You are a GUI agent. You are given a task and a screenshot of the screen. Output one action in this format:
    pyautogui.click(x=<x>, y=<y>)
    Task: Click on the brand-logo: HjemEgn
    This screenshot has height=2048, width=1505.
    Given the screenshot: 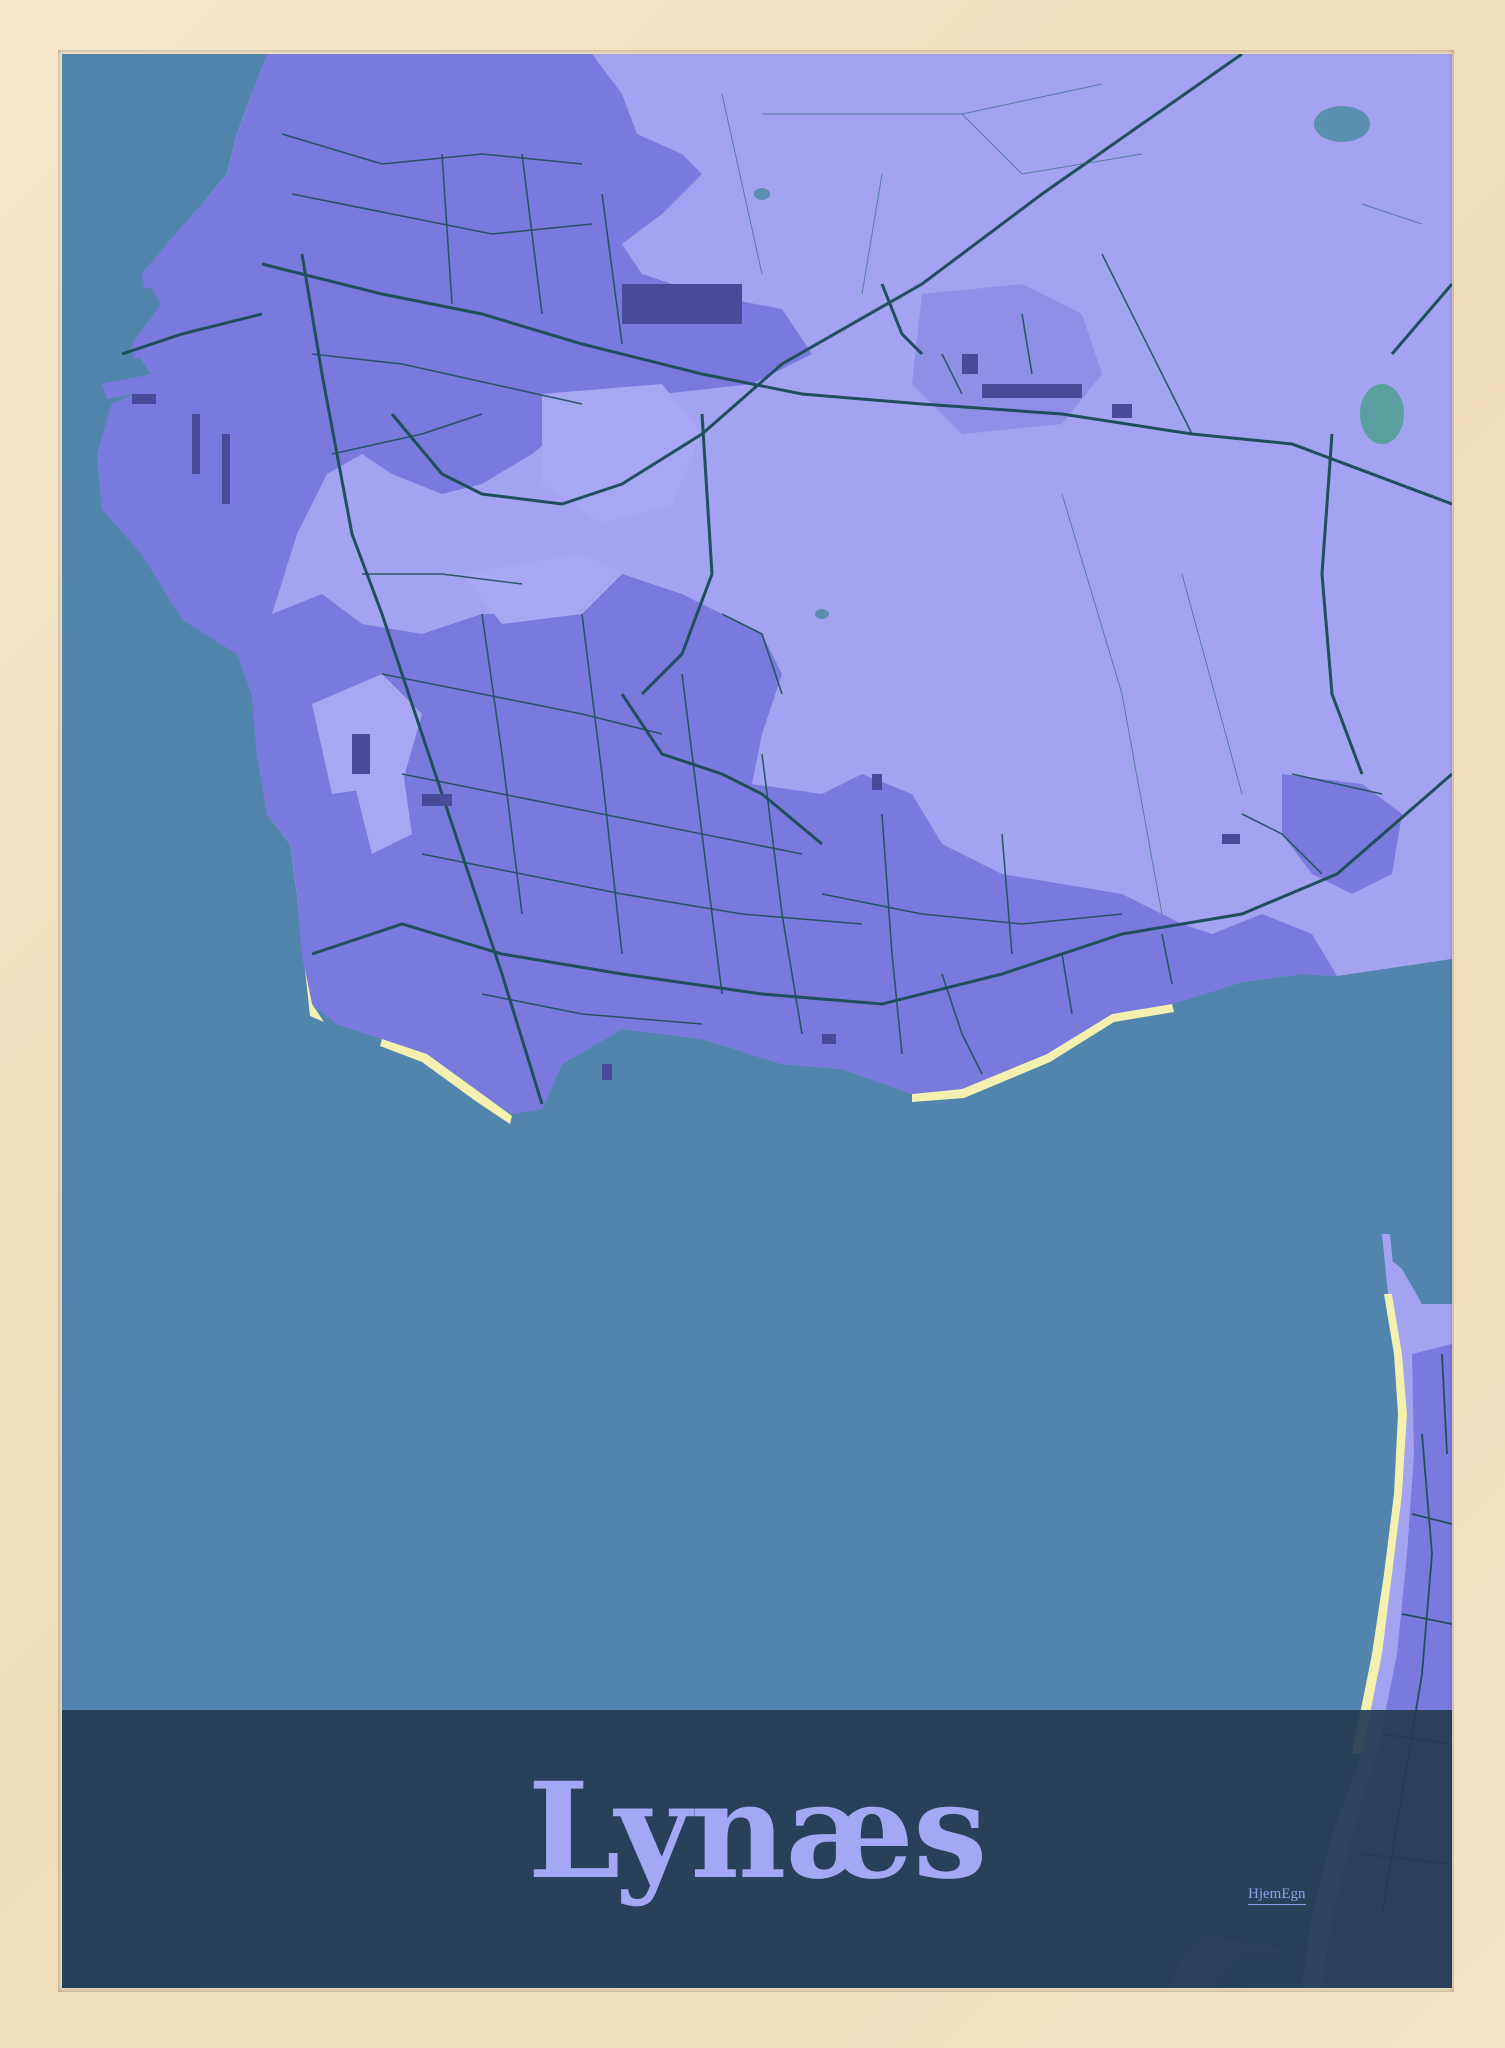 What is the action you would take?
    pyautogui.click(x=1277, y=1895)
    